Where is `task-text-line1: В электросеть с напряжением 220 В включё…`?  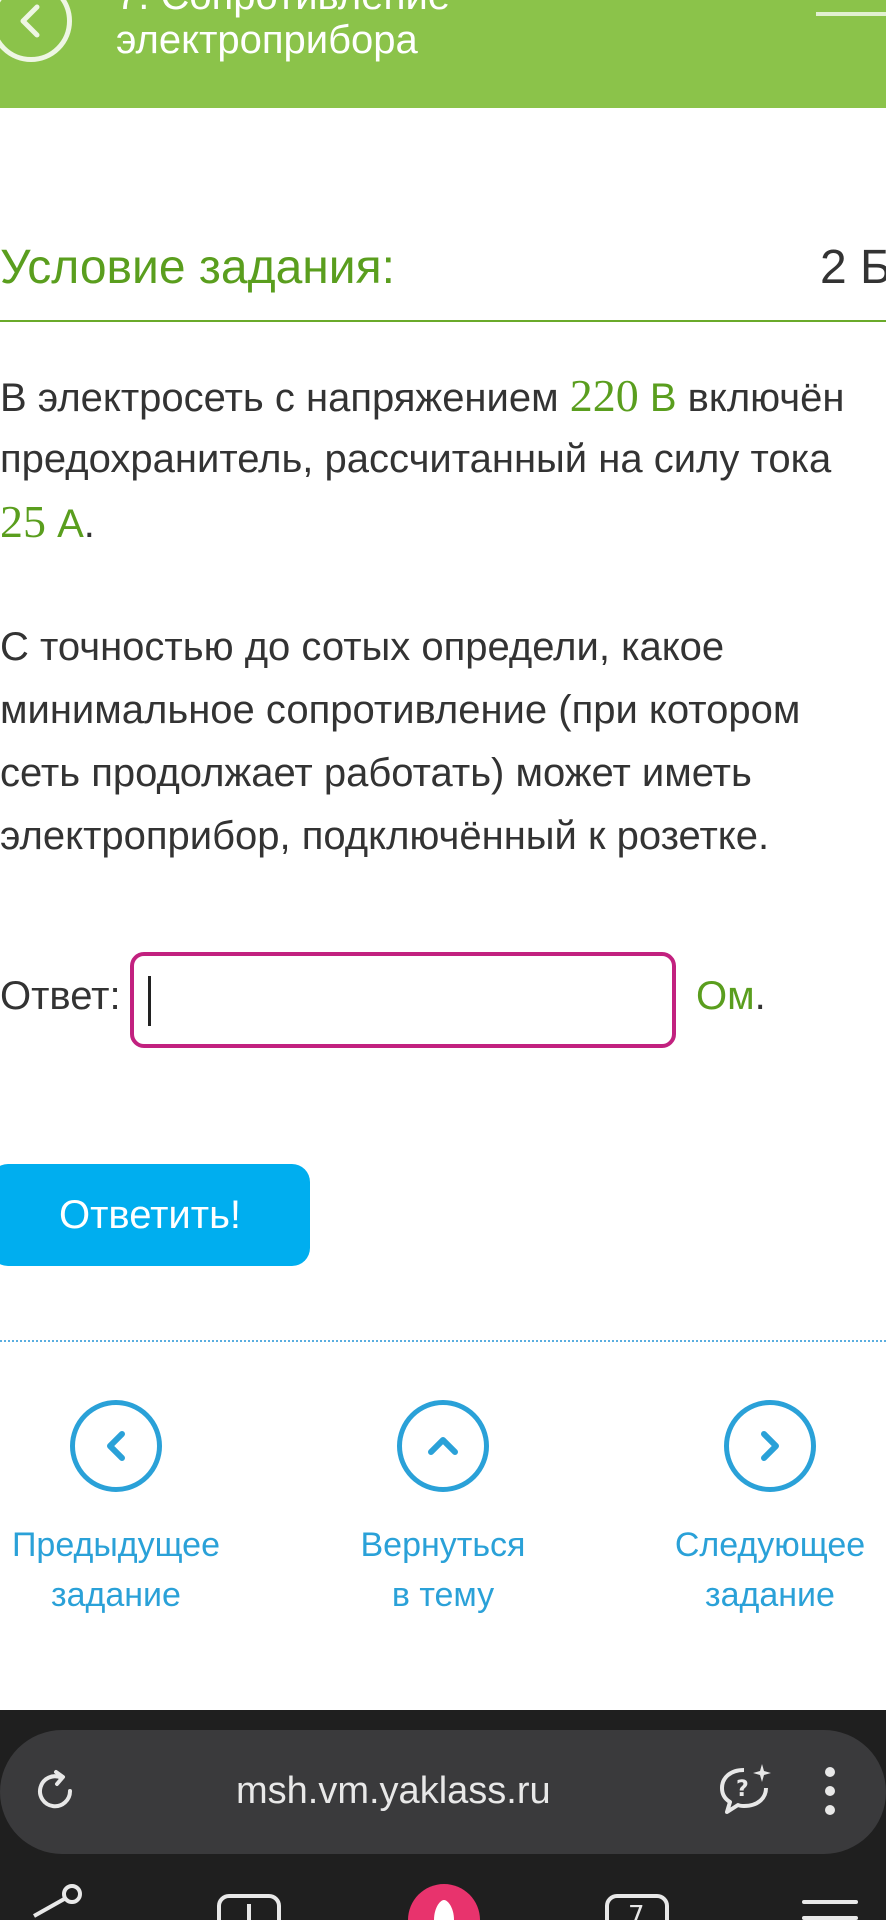 task-text-line1: В электросеть с напряжением 220 В включё… is located at coordinates (422, 397).